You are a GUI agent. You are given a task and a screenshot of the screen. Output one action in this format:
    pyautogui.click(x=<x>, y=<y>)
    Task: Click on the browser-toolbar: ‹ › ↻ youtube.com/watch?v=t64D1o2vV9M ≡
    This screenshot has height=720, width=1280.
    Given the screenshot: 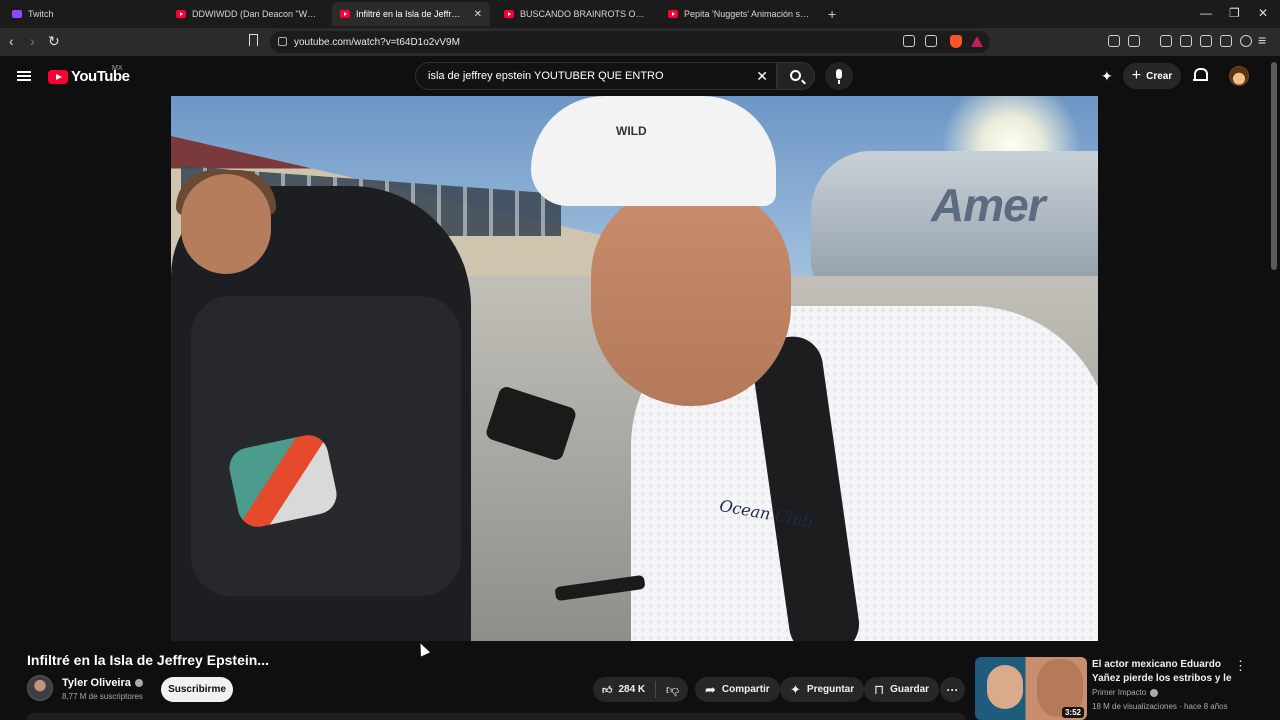 What is the action you would take?
    pyautogui.click(x=640, y=42)
    